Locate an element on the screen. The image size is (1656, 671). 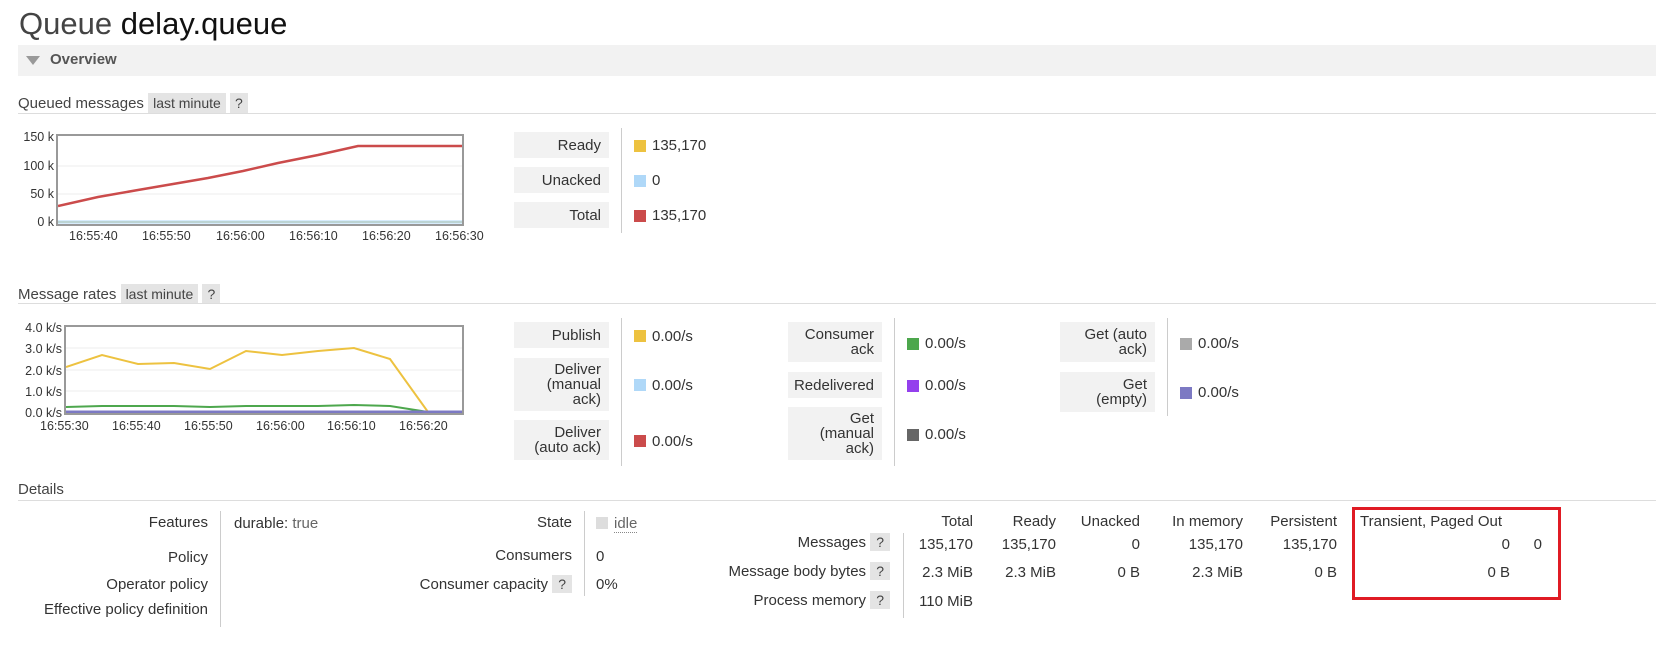
capacity-label-text: Consumer capacity is located at coordinates (484, 584).